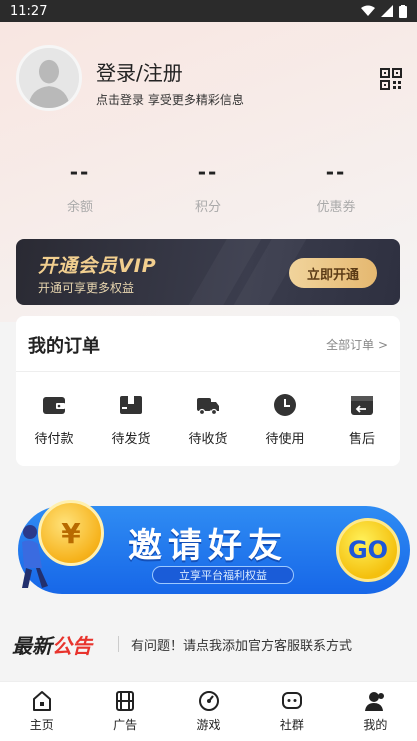 The width and height of the screenshot is (417, 741). I want to click on status-bar: 11:27, so click(208, 11).